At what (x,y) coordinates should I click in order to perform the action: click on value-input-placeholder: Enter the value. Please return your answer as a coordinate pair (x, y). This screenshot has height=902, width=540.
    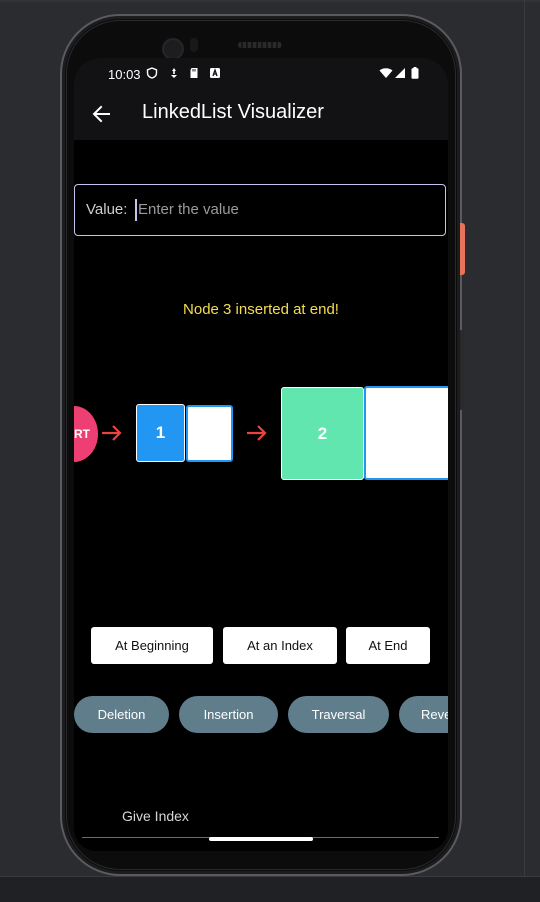
    Looking at the image, I should click on (188, 209).